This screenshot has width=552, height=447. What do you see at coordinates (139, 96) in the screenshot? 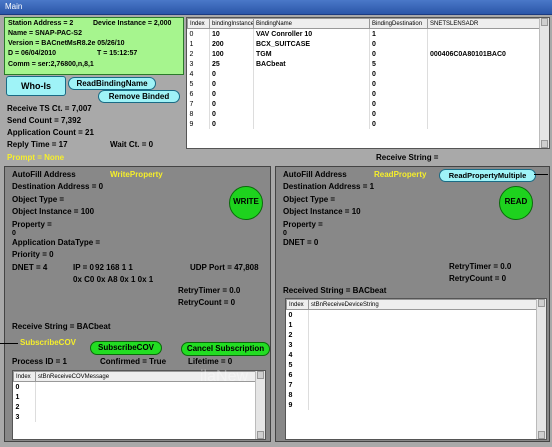
I see `remove-binded-button: Remove Binded` at bounding box center [139, 96].